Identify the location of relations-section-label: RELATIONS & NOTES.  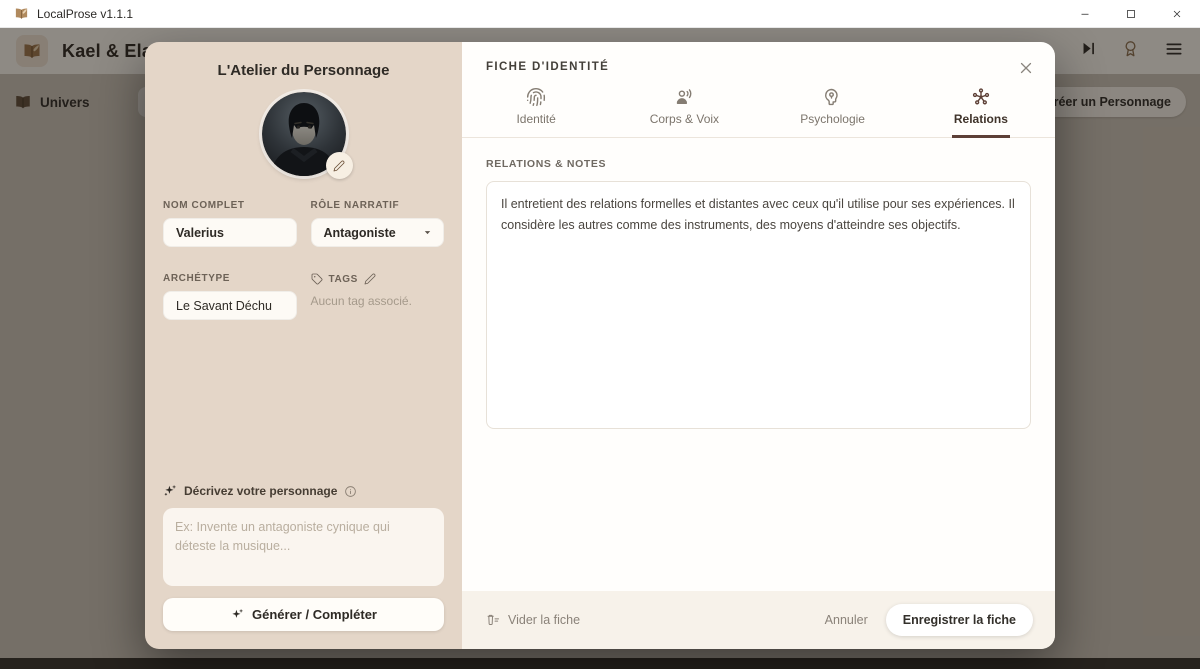
(546, 164).